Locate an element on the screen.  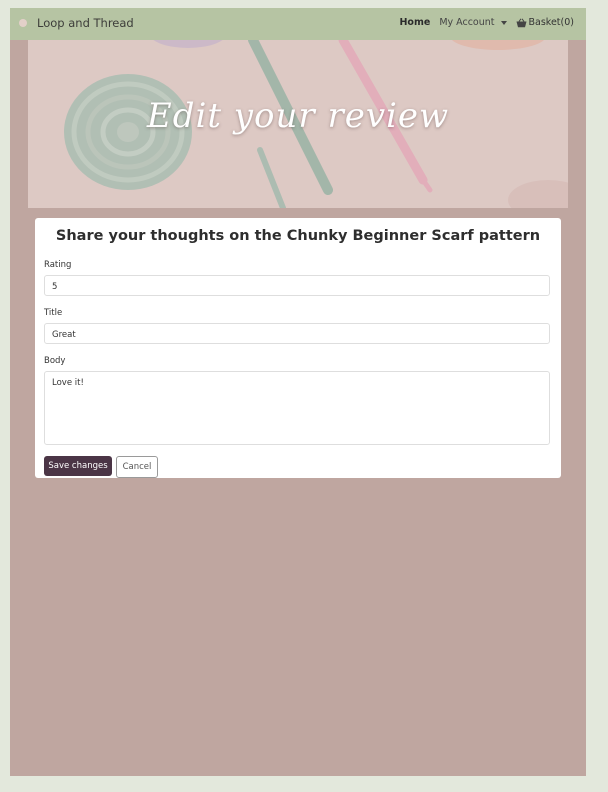
caret-down-icon is located at coordinates (503, 22).